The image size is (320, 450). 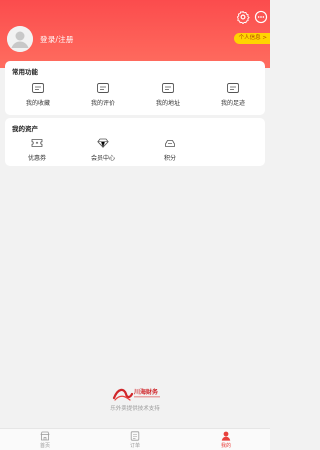 I want to click on address-label: 我的地址, so click(x=167, y=103).